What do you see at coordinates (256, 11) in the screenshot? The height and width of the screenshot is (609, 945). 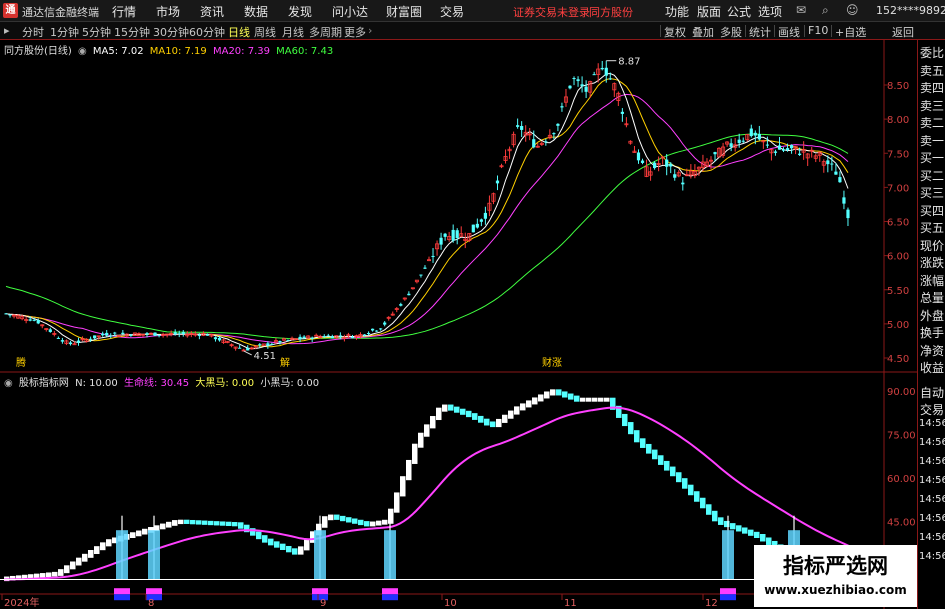 I see `menu-data: 数据` at bounding box center [256, 11].